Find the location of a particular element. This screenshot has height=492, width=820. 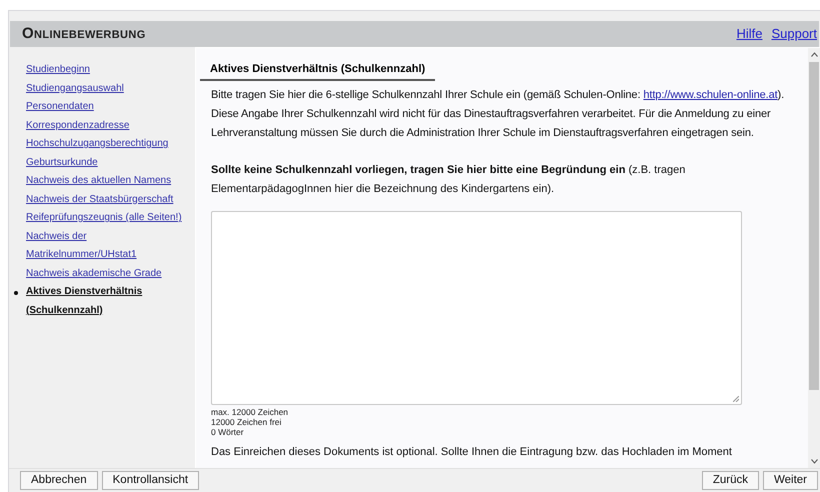

scroll-down-icon is located at coordinates (814, 461).